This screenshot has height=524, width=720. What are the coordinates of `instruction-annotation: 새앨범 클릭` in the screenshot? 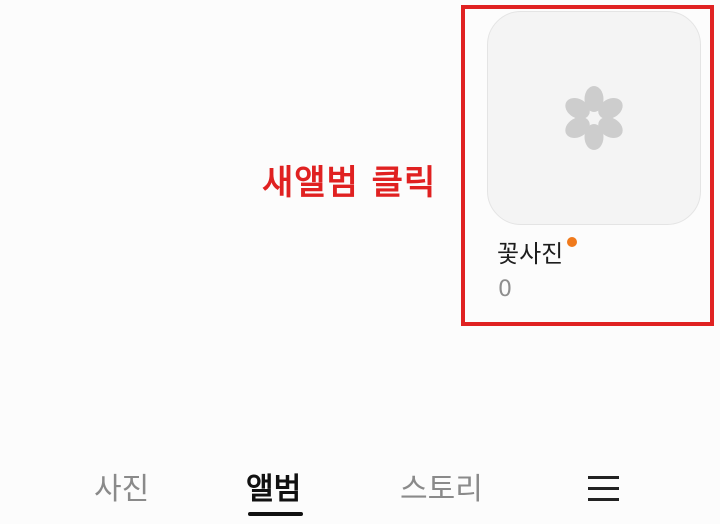 It's located at (349, 183).